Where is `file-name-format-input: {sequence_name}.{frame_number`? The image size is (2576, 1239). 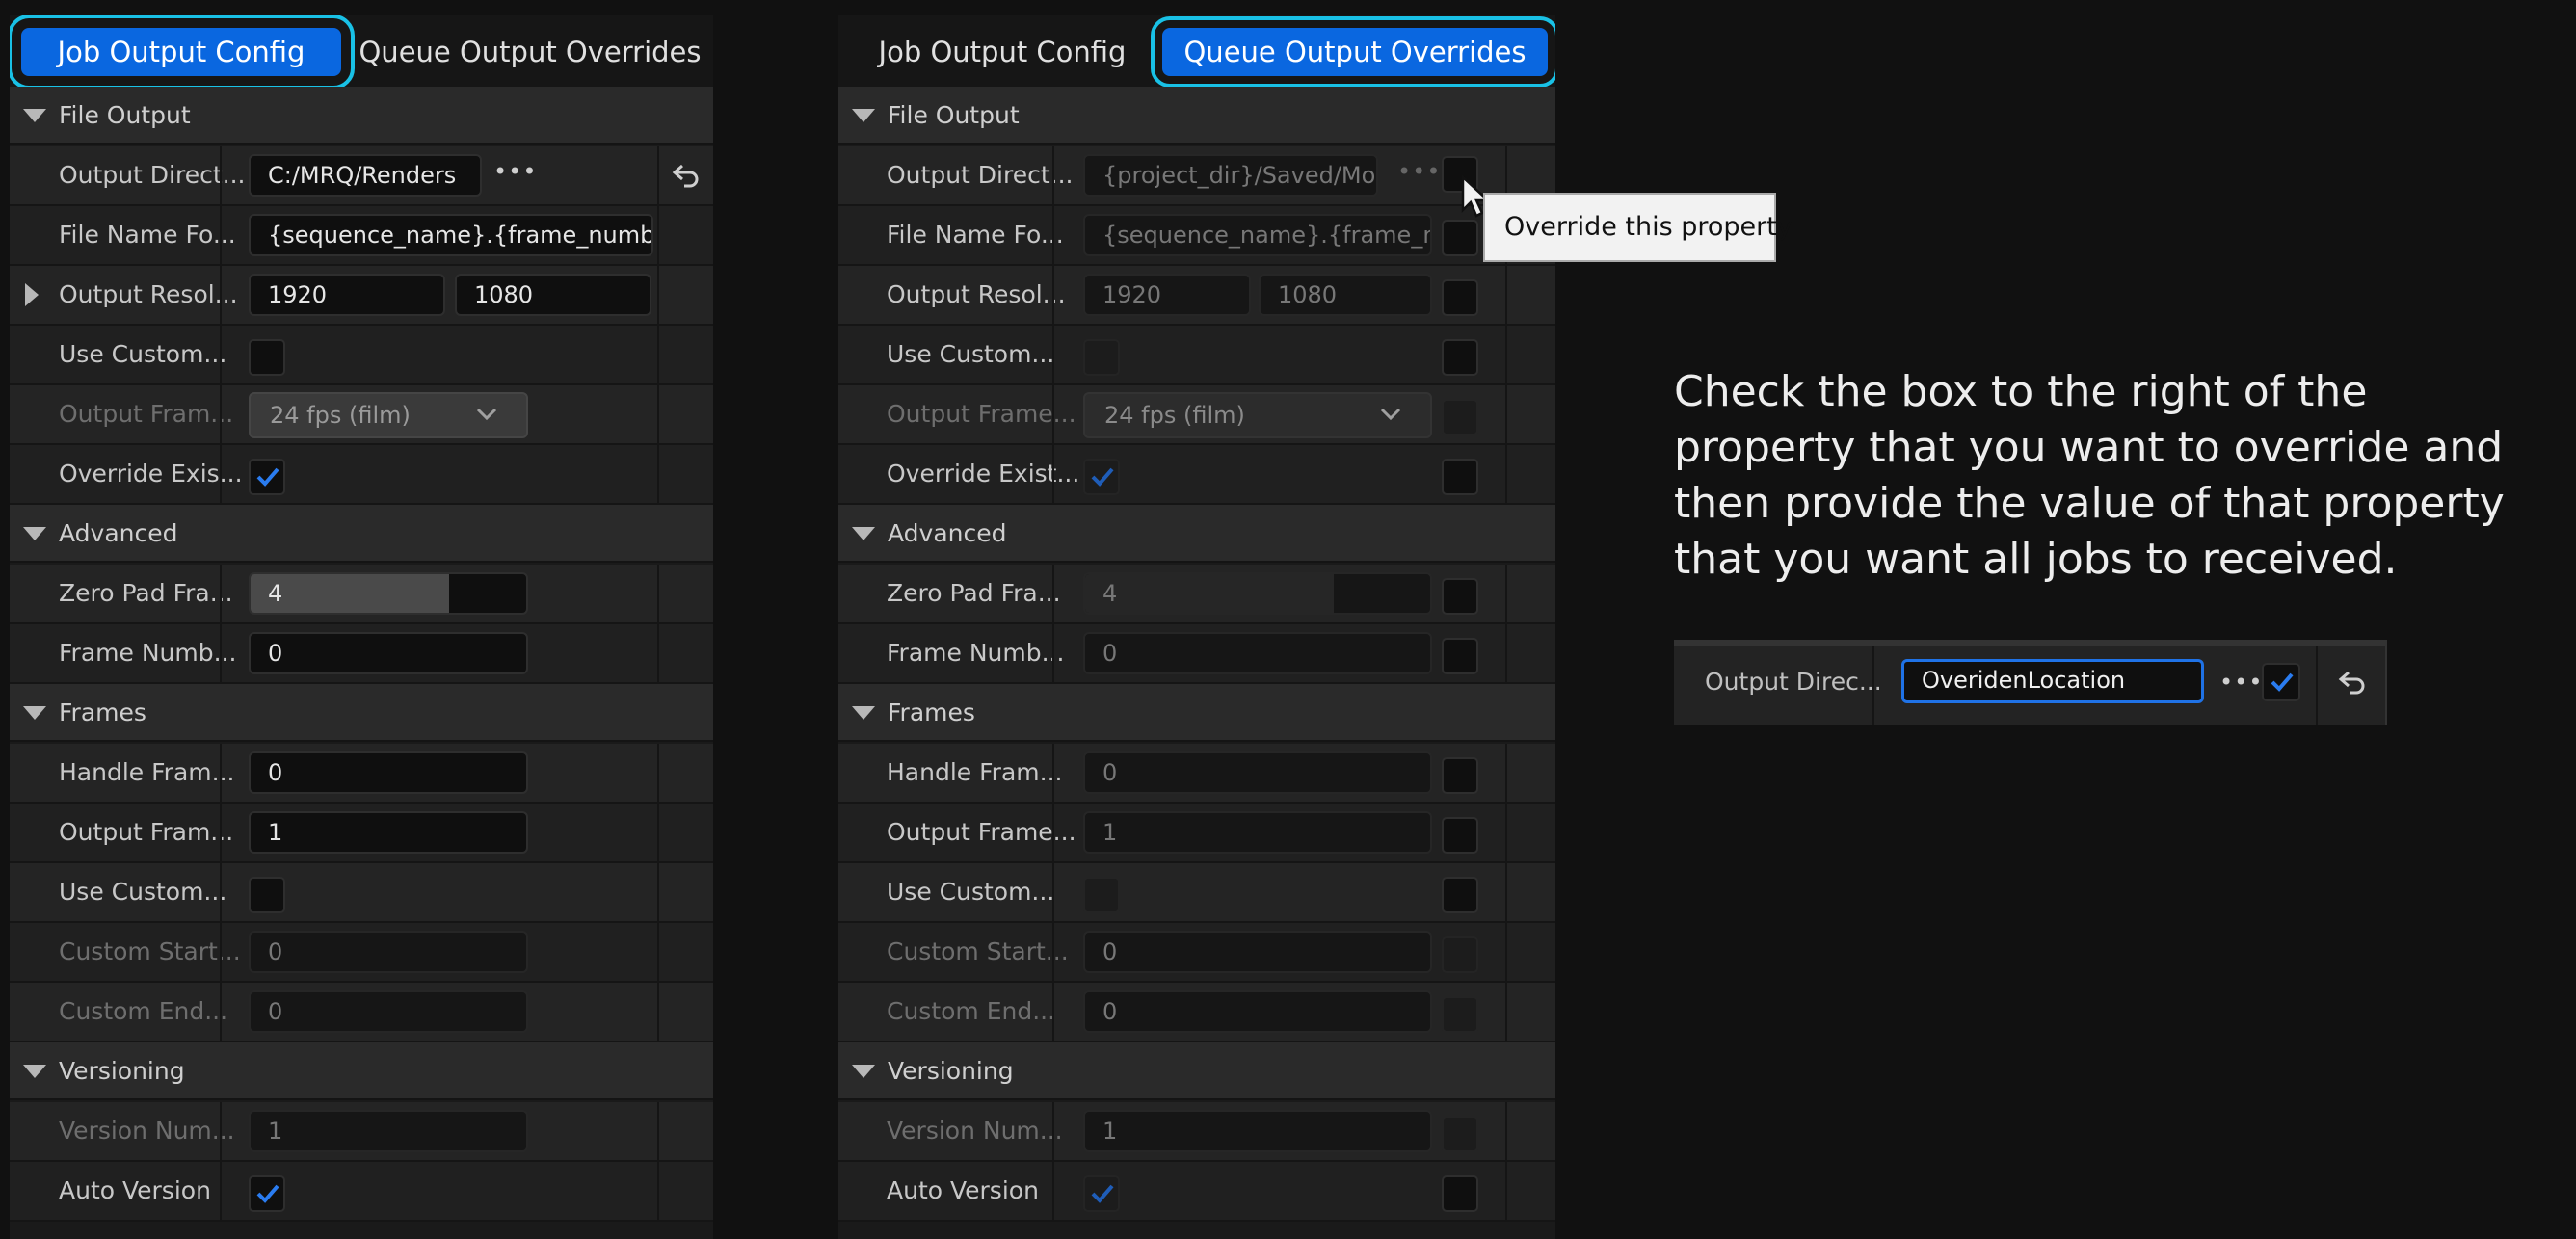
file-name-format-input: {sequence_name}.{frame_number is located at coordinates (451, 235).